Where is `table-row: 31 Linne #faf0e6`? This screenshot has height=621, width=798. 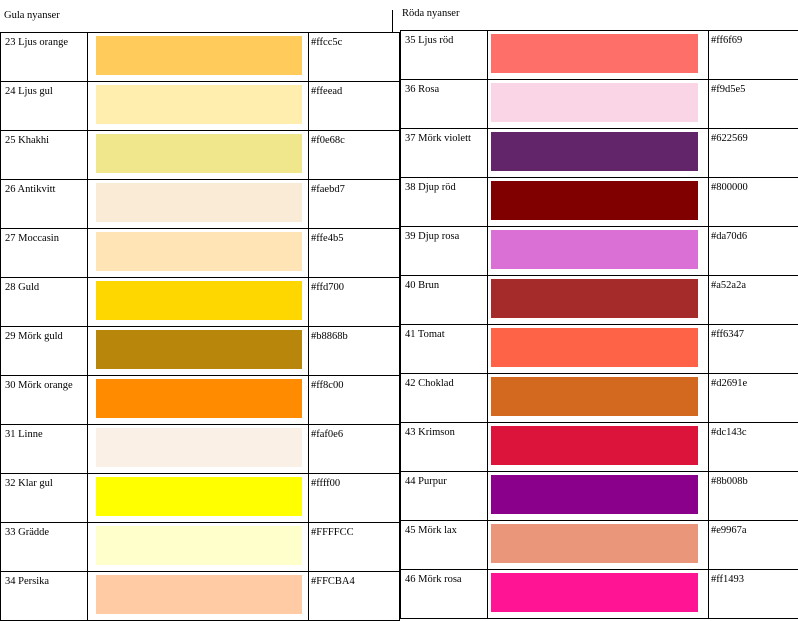
table-row: 31 Linne #faf0e6 is located at coordinates (200, 449).